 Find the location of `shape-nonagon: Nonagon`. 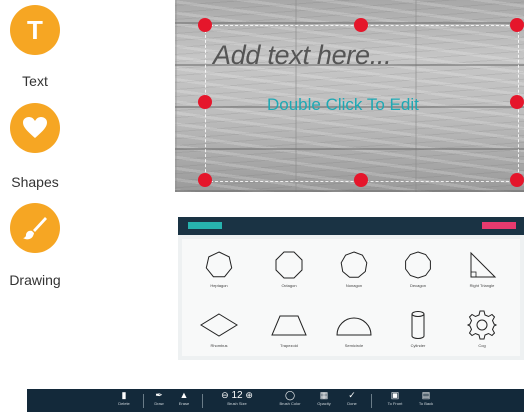

shape-nonagon: Nonagon is located at coordinates (354, 268).